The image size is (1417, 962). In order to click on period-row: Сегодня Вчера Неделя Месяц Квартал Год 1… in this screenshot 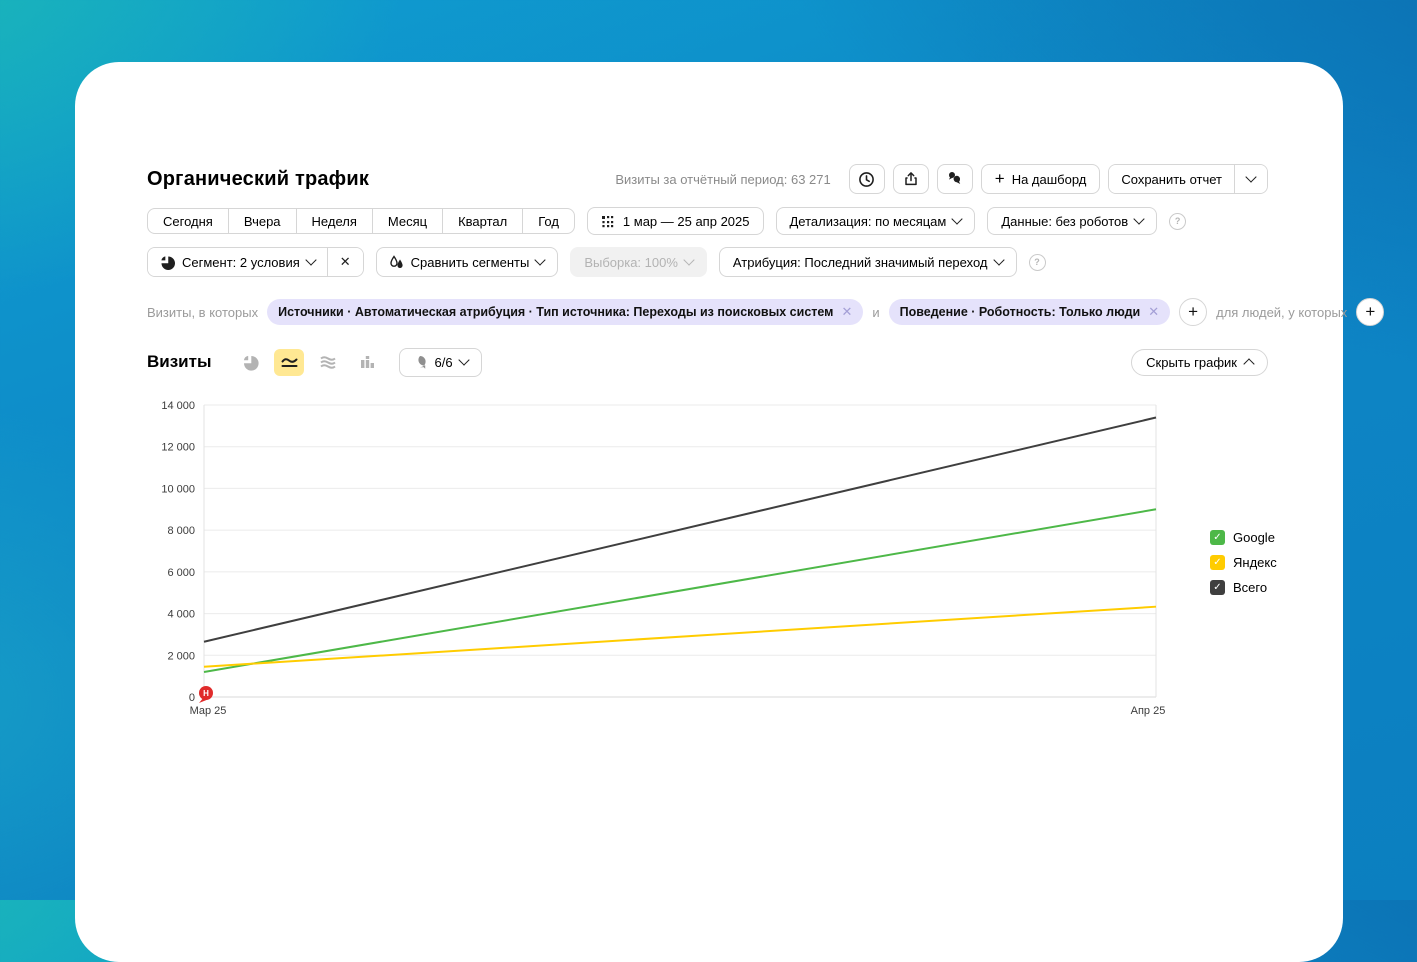, I will do `click(667, 221)`.